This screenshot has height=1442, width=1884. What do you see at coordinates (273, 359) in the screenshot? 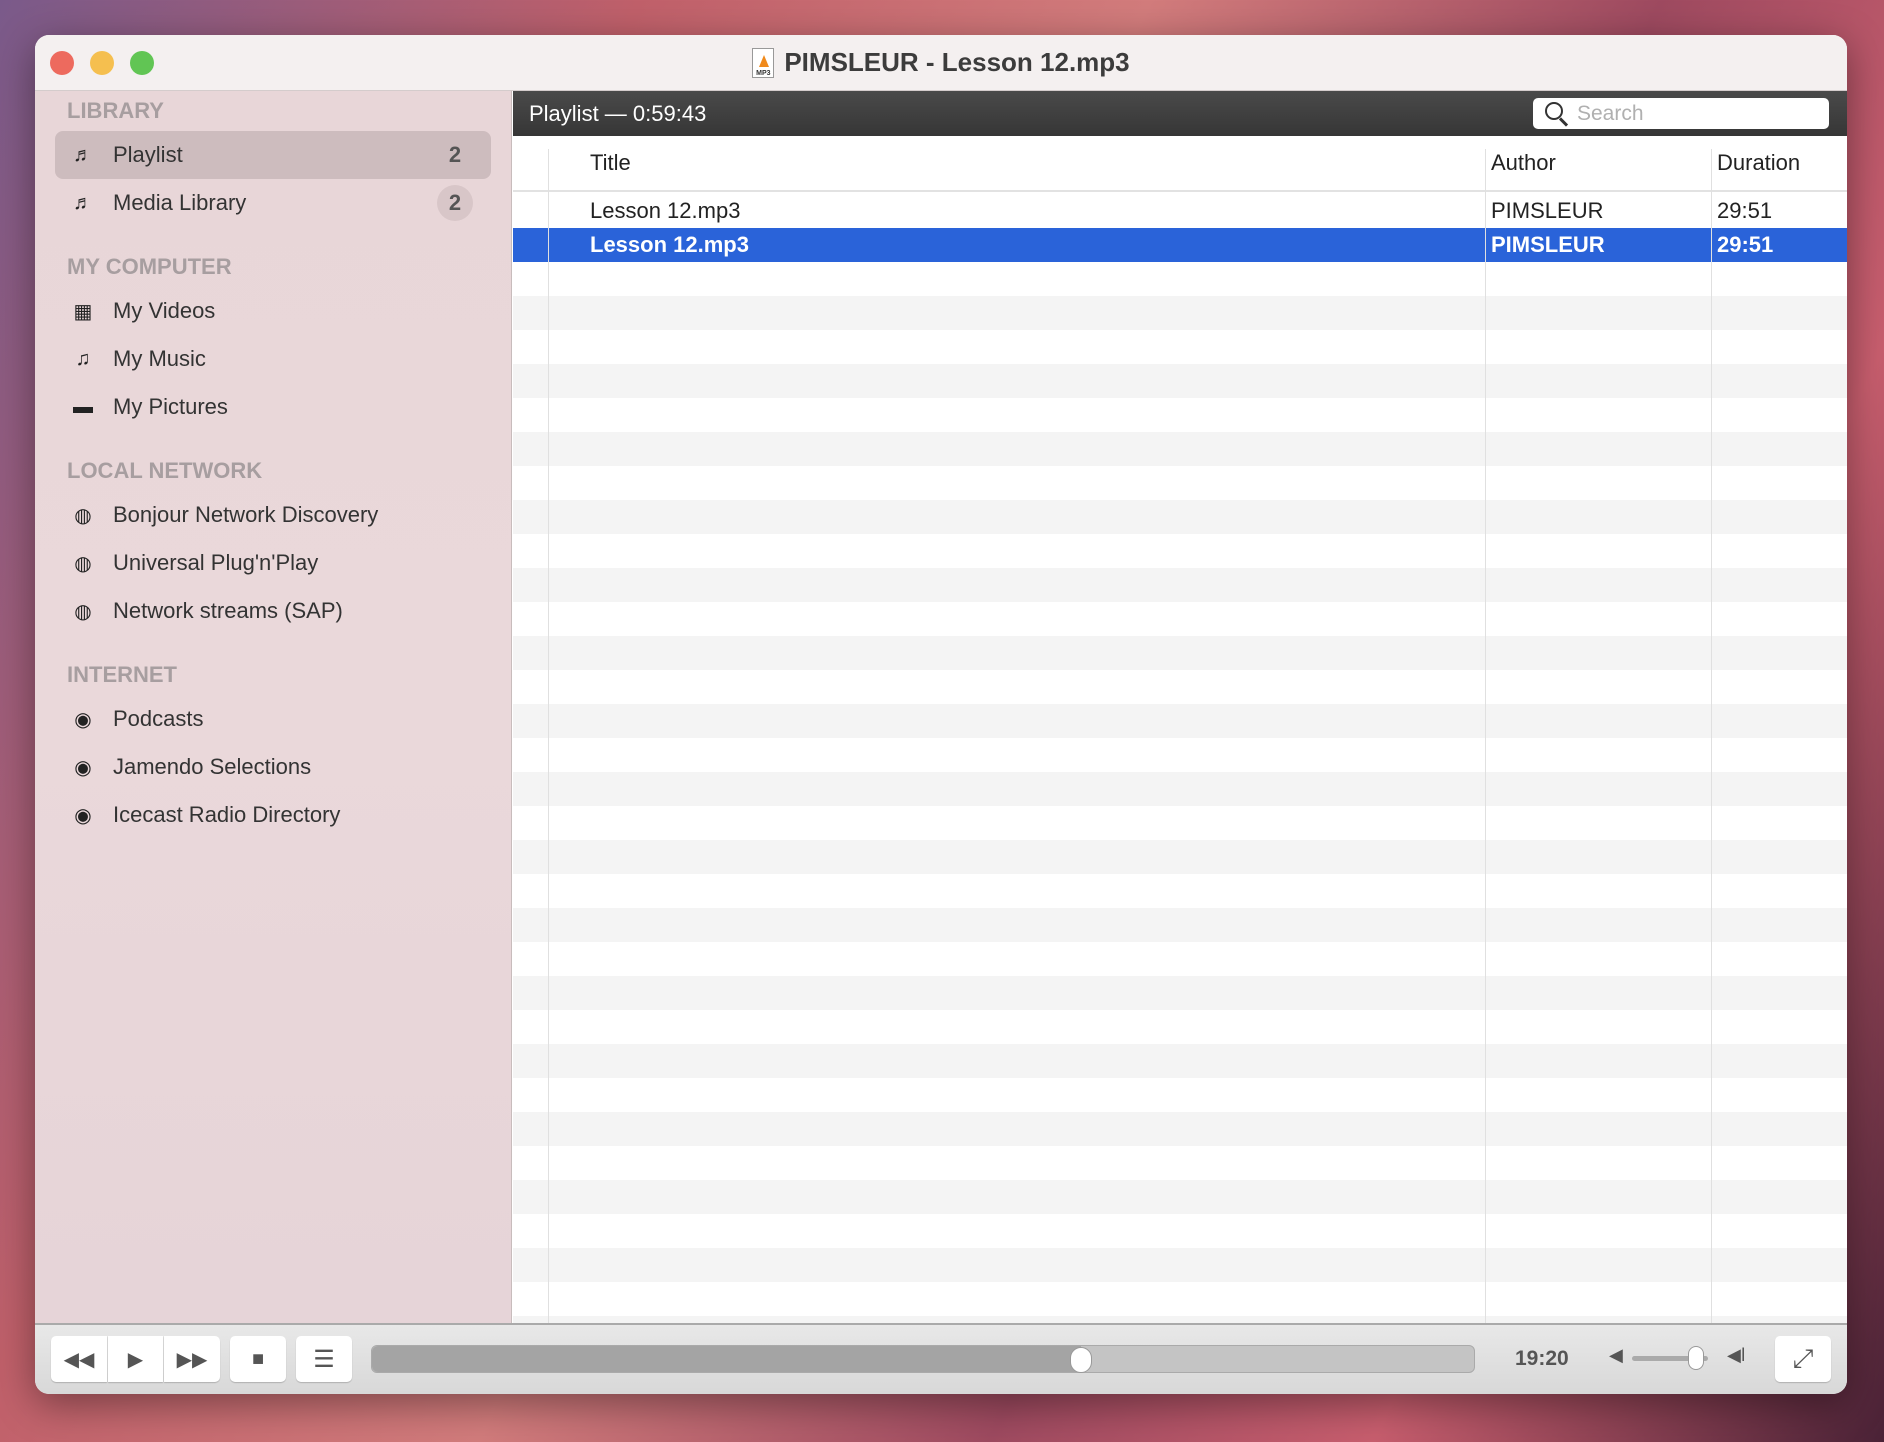
I see `sidebar-item-my-music: ♫ My Music` at bounding box center [273, 359].